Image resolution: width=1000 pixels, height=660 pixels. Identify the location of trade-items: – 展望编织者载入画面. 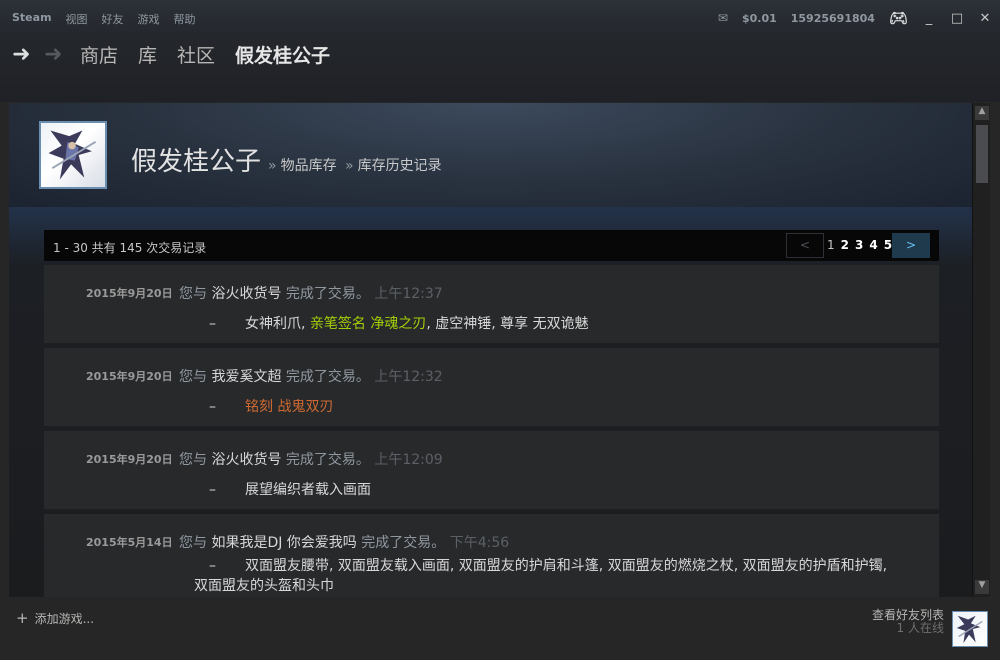
(290, 489).